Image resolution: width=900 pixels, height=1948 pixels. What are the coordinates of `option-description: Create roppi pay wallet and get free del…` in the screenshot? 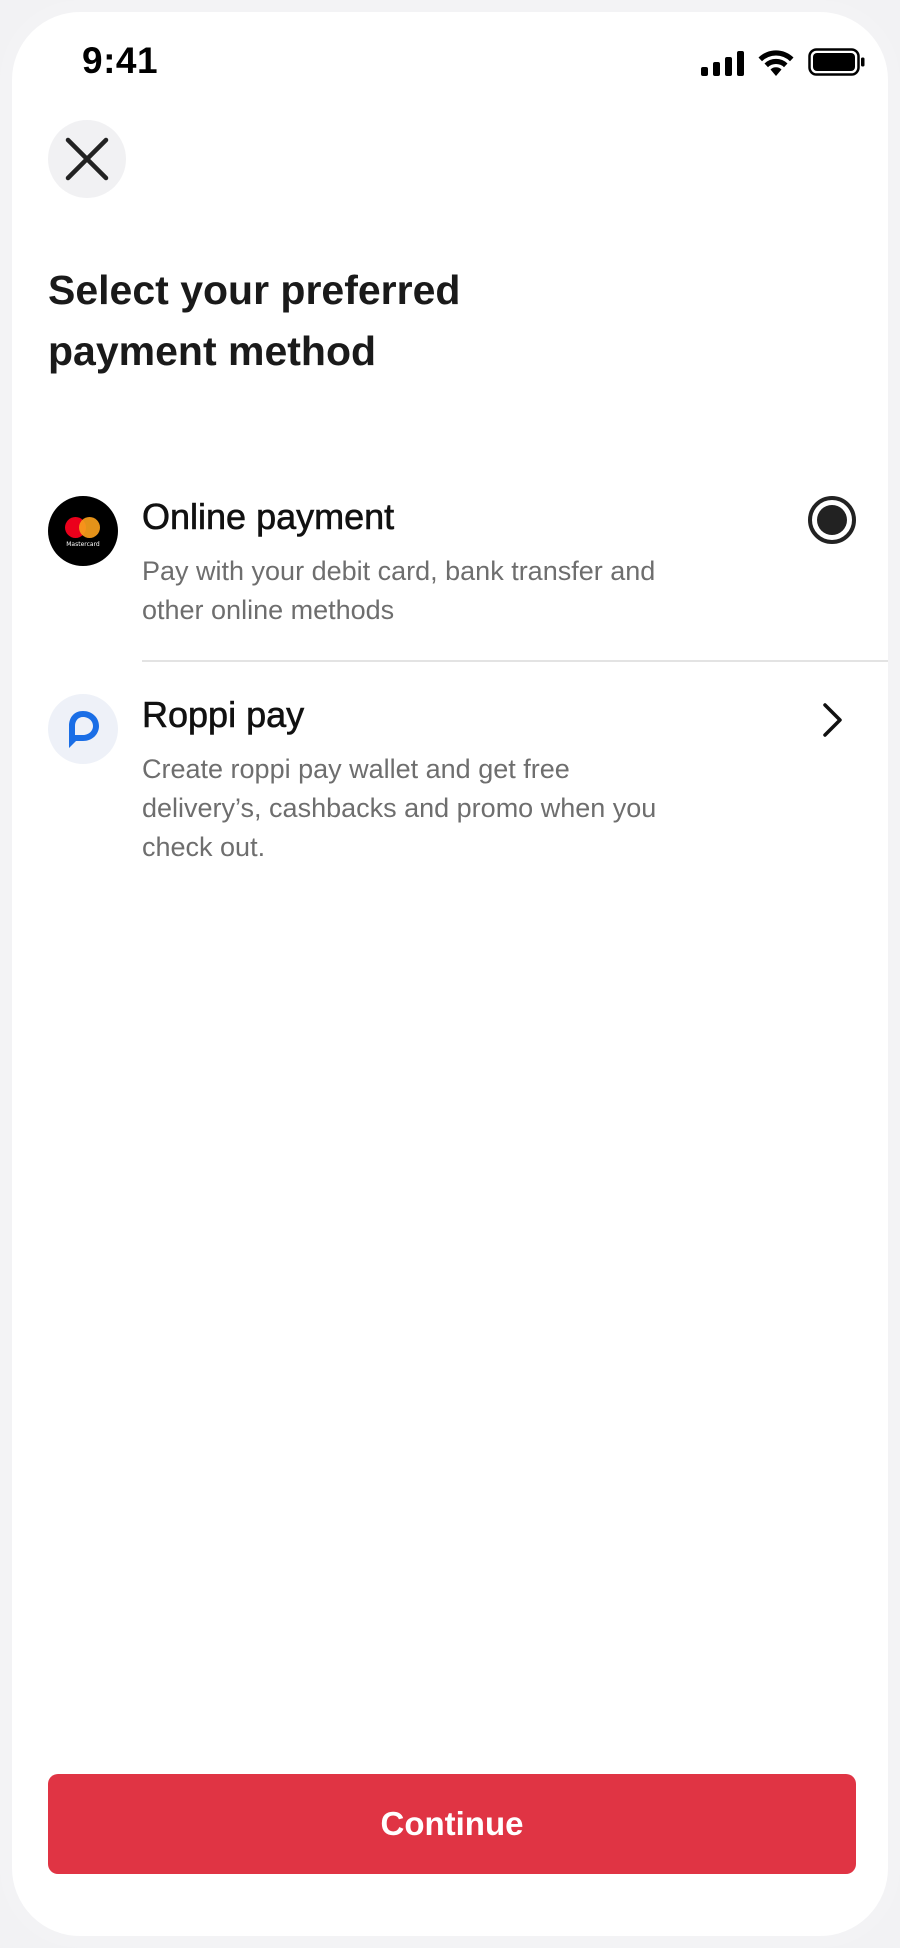 It's located at (399, 808).